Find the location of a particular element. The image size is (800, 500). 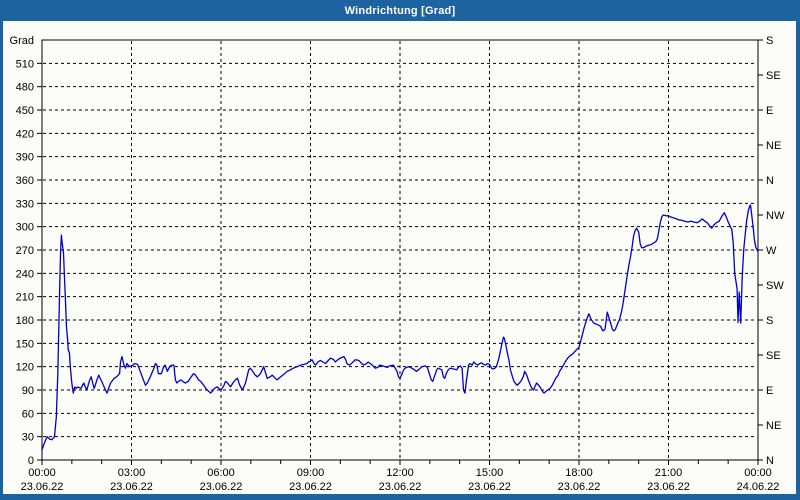

y-axis-left-tick-label: 420 is located at coordinates (25, 134).